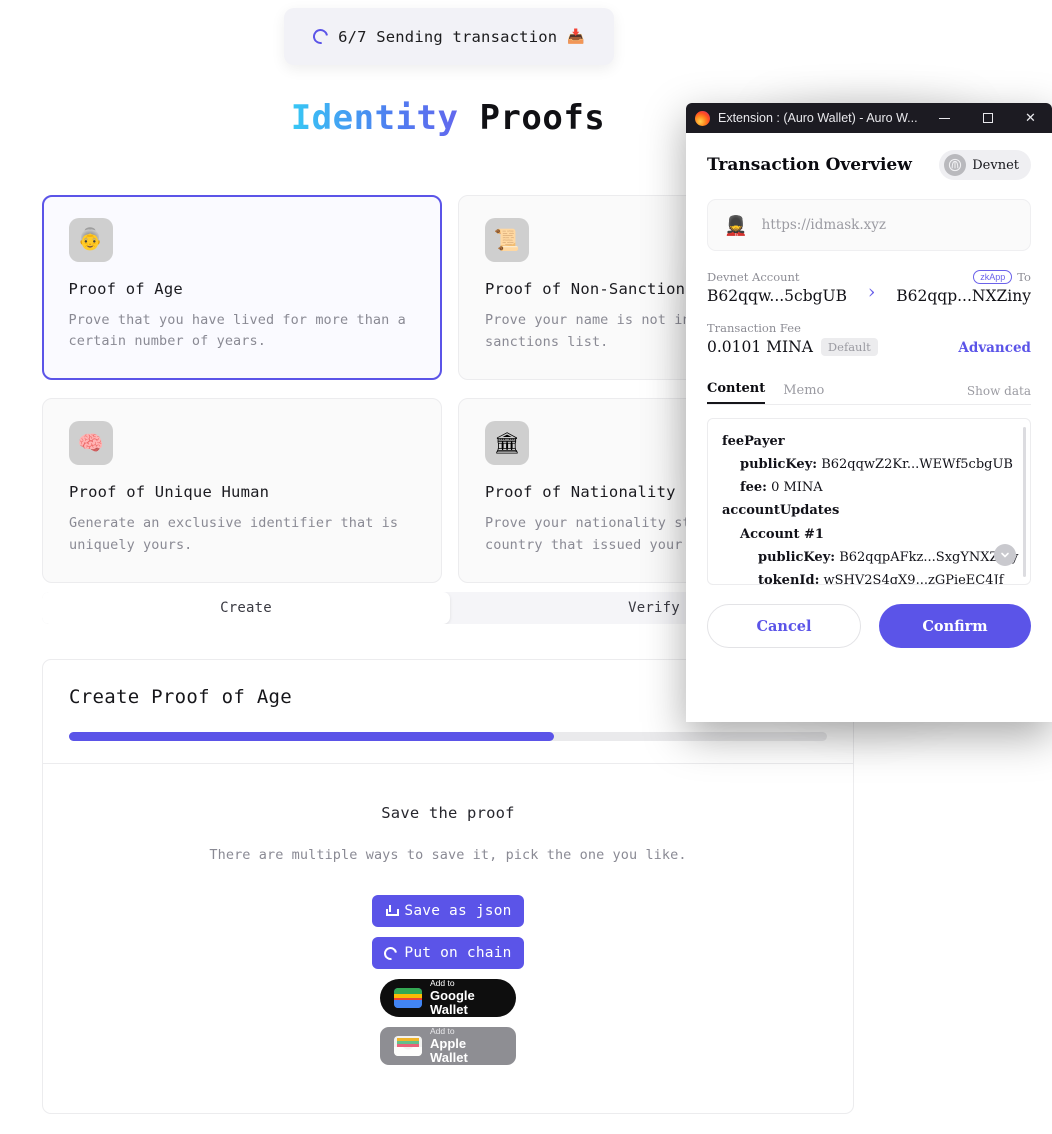 Image resolution: width=1052 pixels, height=1134 pixels. What do you see at coordinates (448, 813) in the screenshot?
I see `save-proof-heading: Save the proof` at bounding box center [448, 813].